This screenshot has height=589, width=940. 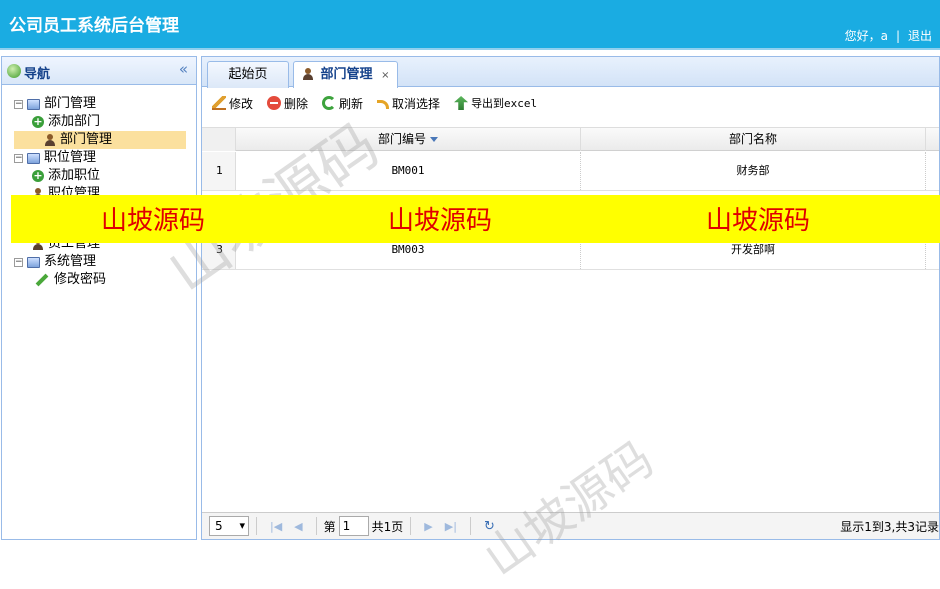 I want to click on tree-item-label: 系统管理, so click(x=70, y=261).